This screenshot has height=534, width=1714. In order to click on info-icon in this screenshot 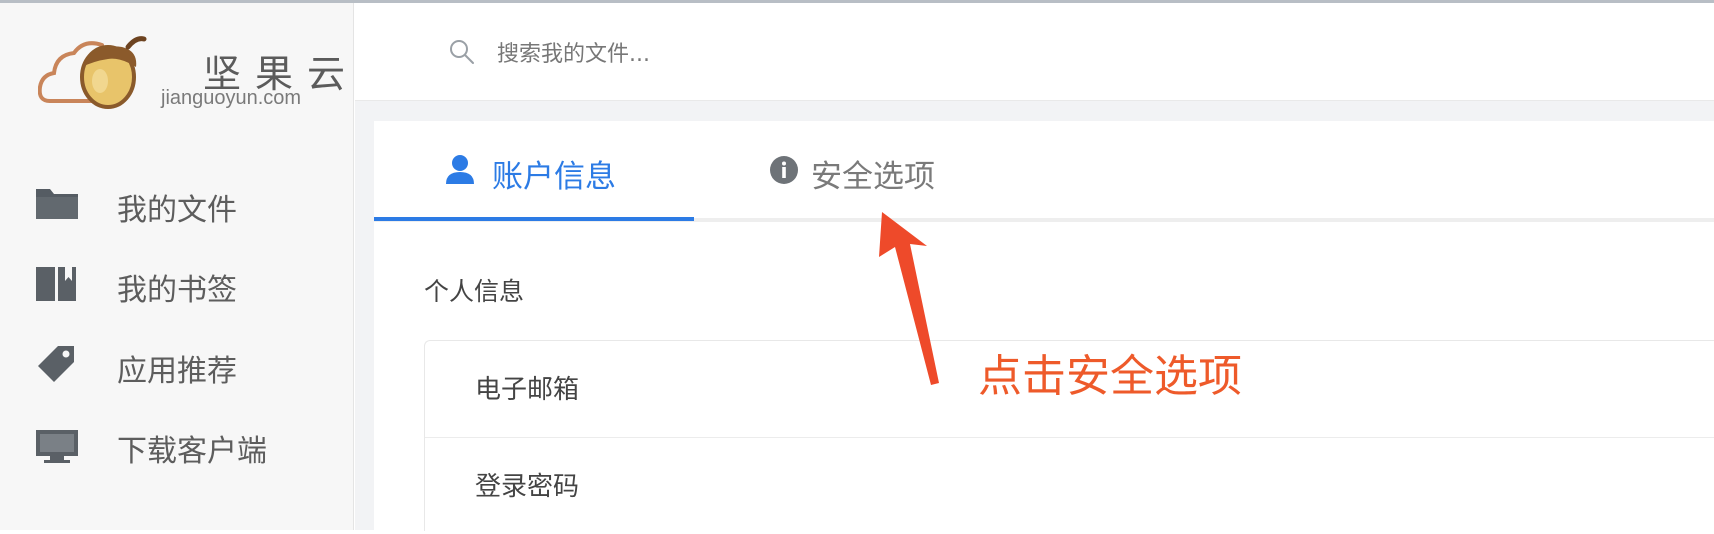, I will do `click(784, 170)`.